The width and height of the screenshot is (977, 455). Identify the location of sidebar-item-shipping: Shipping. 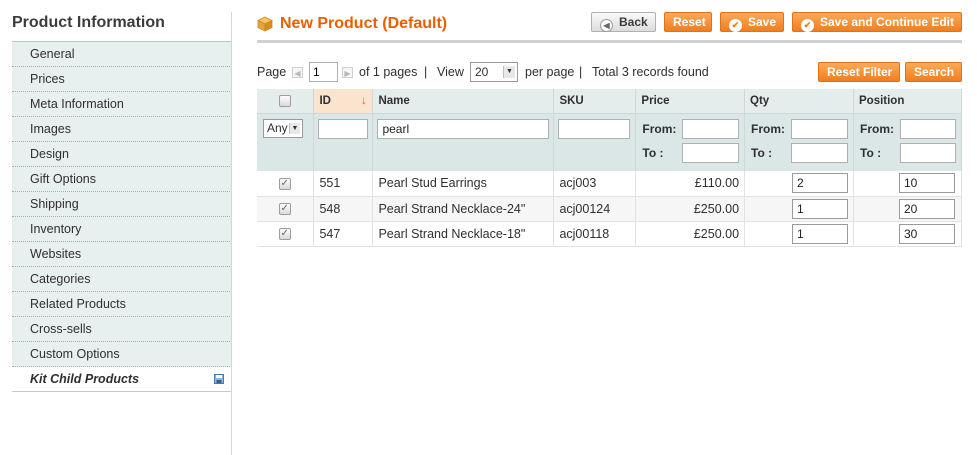
(122, 204).